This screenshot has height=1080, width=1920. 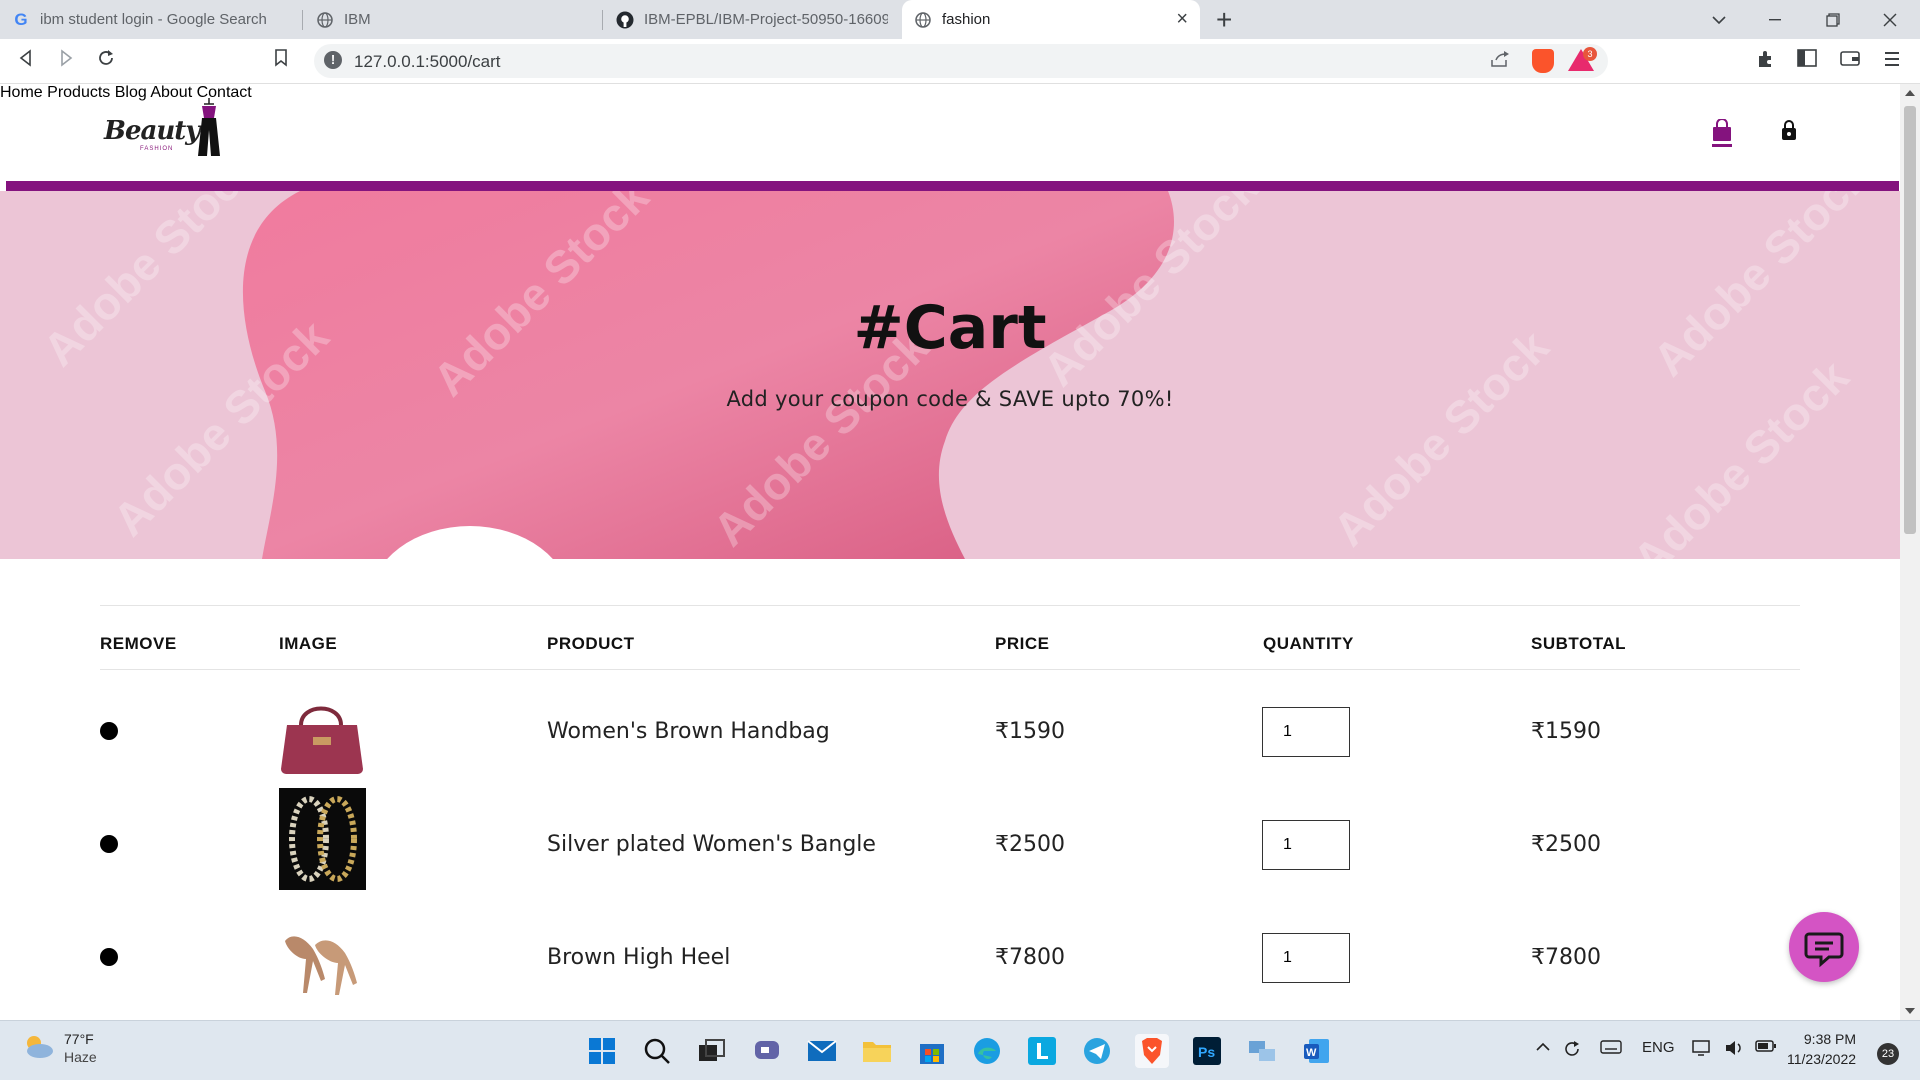 What do you see at coordinates (427, 62) in the screenshot?
I see `url-text: 127.0.0.1:5000/cart` at bounding box center [427, 62].